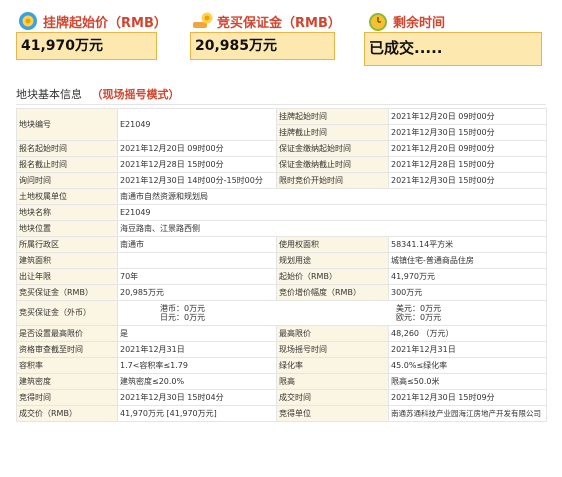 This screenshot has width=562, height=477. I want to click on table-row: 土地权属单位 南通市自然资源和规划局, so click(281, 196).